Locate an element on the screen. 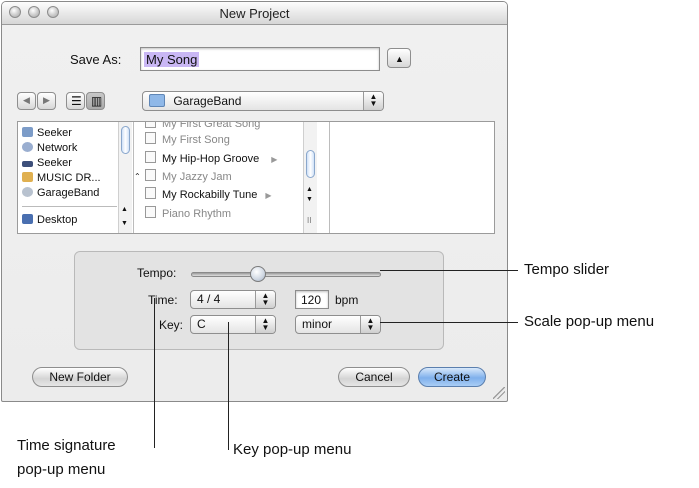 Image resolution: width=699 pixels, height=488 pixels. triangle-up-icon: ▲ is located at coordinates (399, 59).